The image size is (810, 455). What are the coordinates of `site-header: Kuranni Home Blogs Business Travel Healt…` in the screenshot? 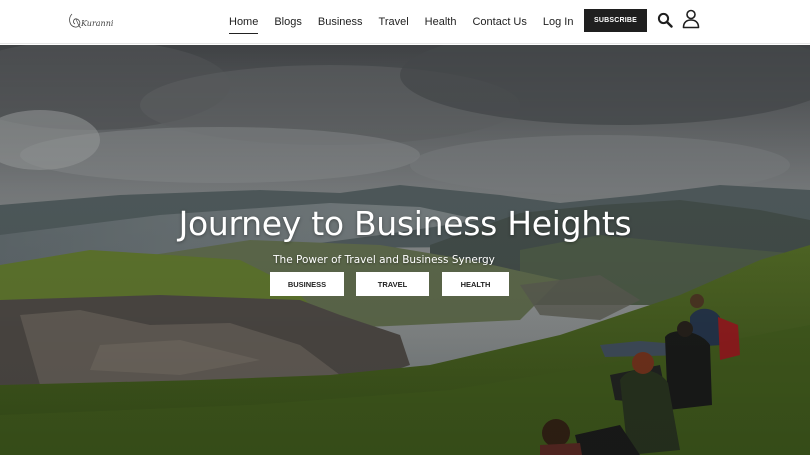 It's located at (405, 22).